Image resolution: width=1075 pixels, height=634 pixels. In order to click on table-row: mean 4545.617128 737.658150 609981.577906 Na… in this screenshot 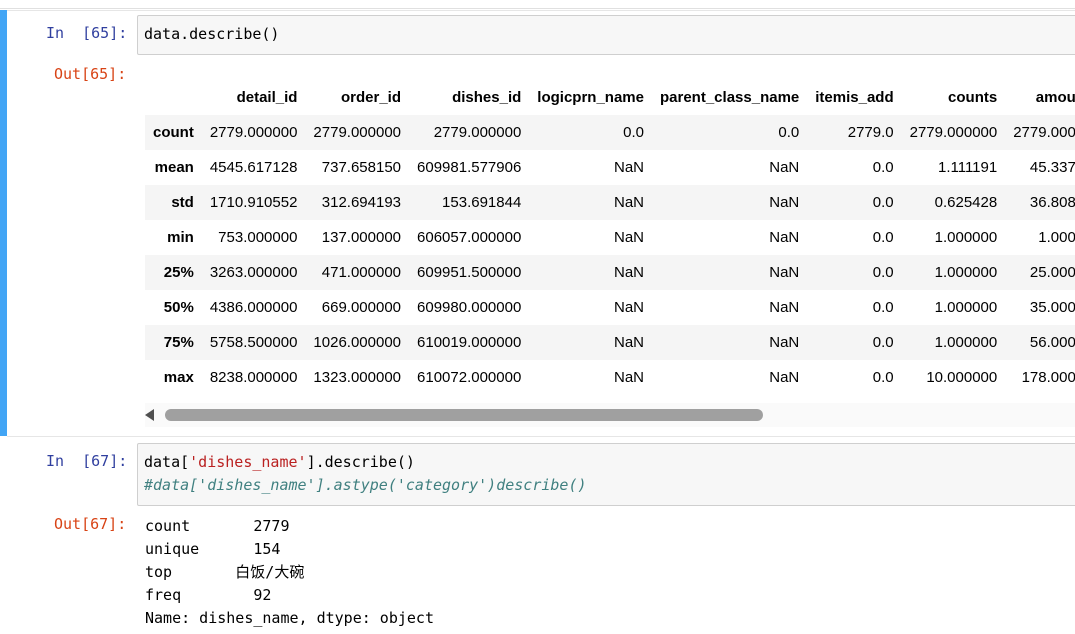, I will do `click(610, 167)`.